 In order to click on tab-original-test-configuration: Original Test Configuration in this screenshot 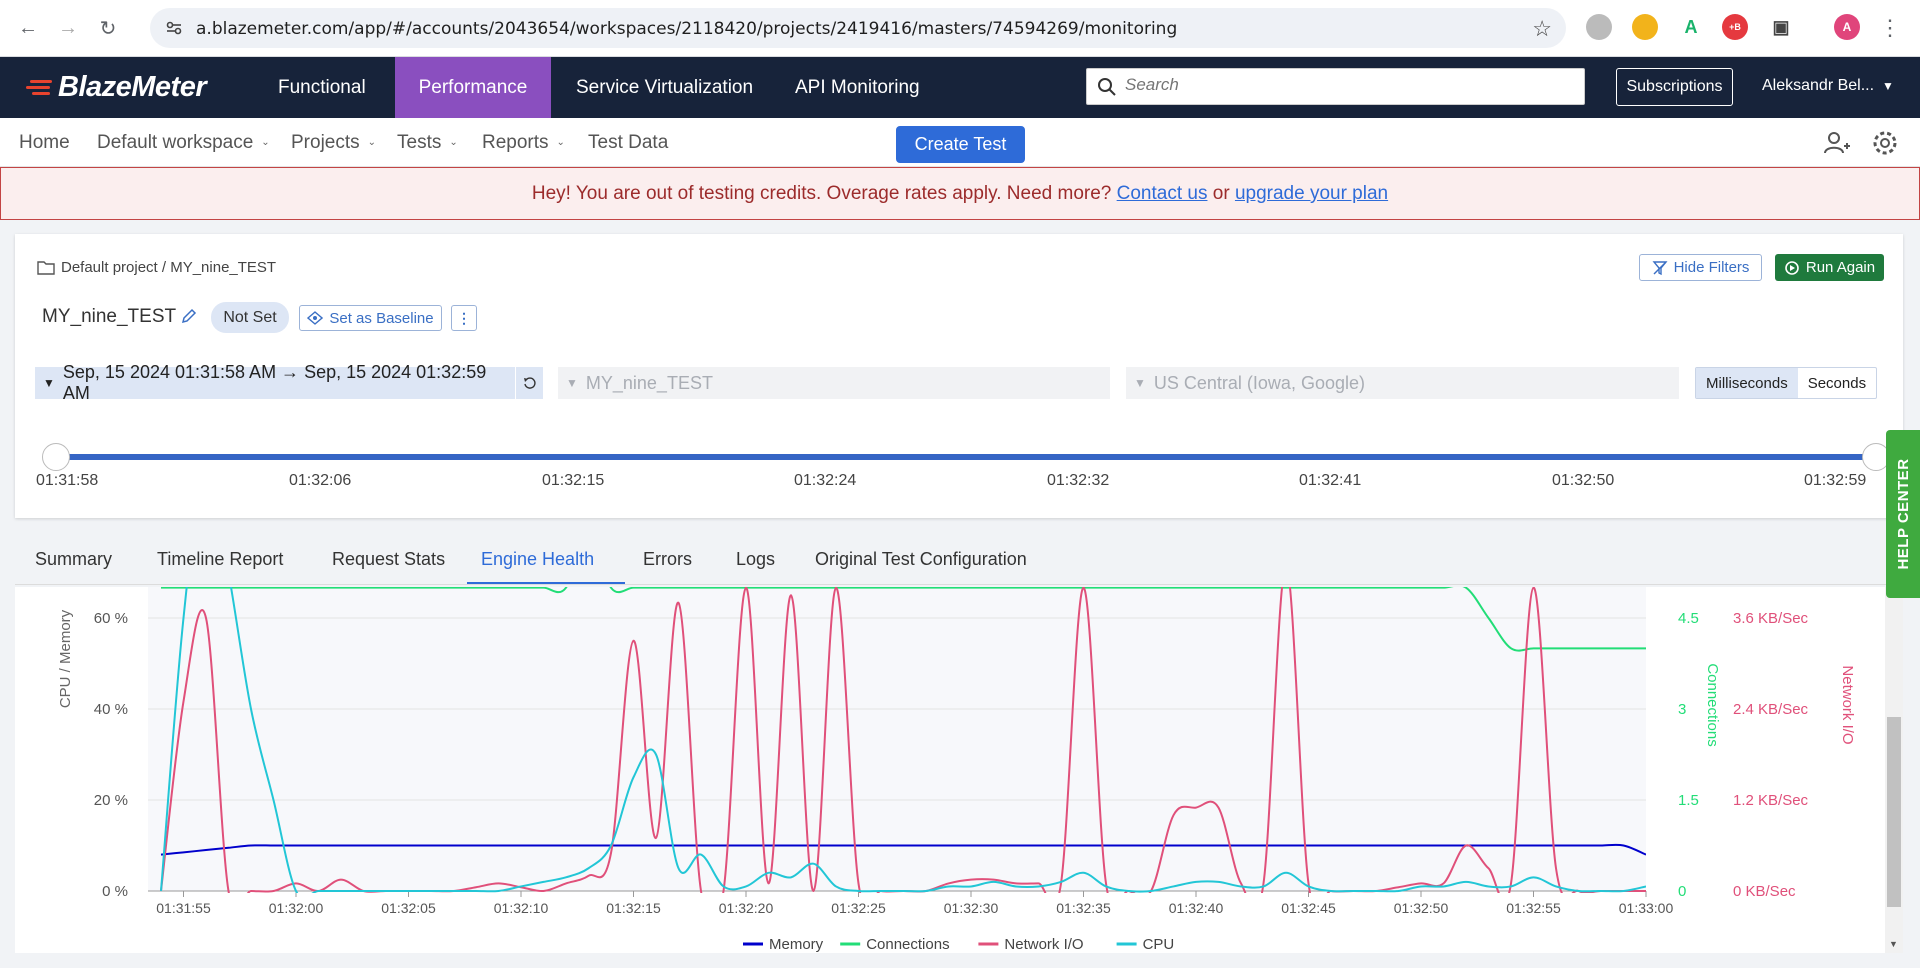, I will do `click(921, 562)`.